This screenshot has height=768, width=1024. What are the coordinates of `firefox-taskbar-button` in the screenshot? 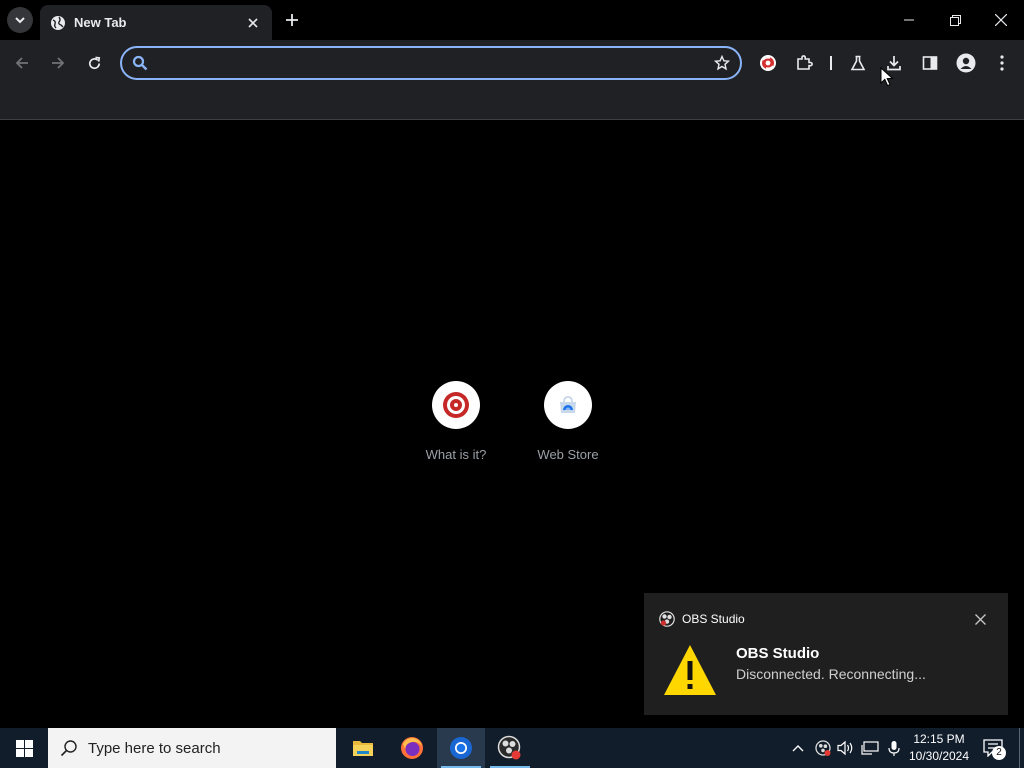 It's located at (412, 748).